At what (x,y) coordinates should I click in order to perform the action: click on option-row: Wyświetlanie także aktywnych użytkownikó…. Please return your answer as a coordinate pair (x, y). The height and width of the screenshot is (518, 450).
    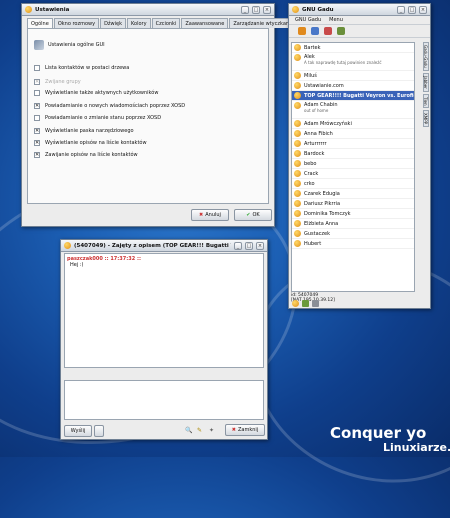
    Looking at the image, I should click on (96, 93).